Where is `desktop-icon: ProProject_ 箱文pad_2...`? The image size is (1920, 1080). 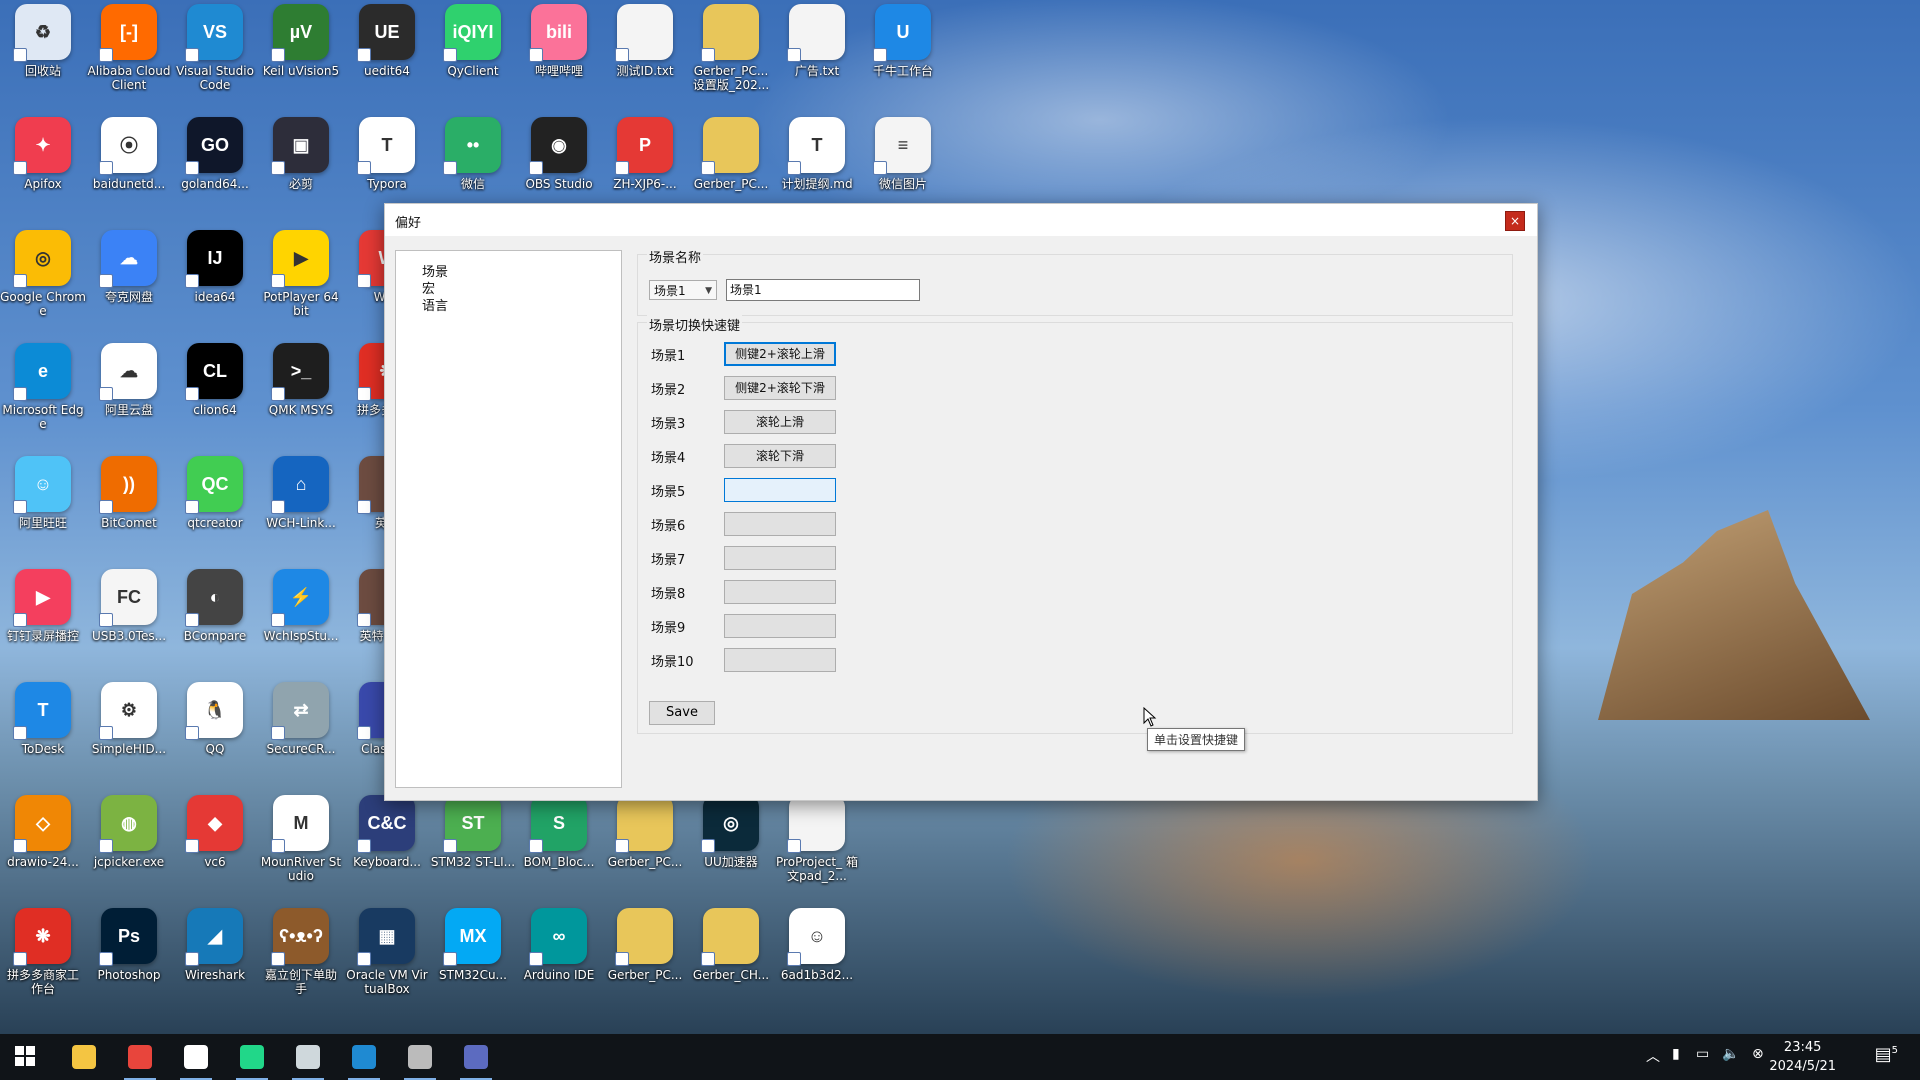
desktop-icon: ProProject_ 箱文pad_2... is located at coordinates (817, 850).